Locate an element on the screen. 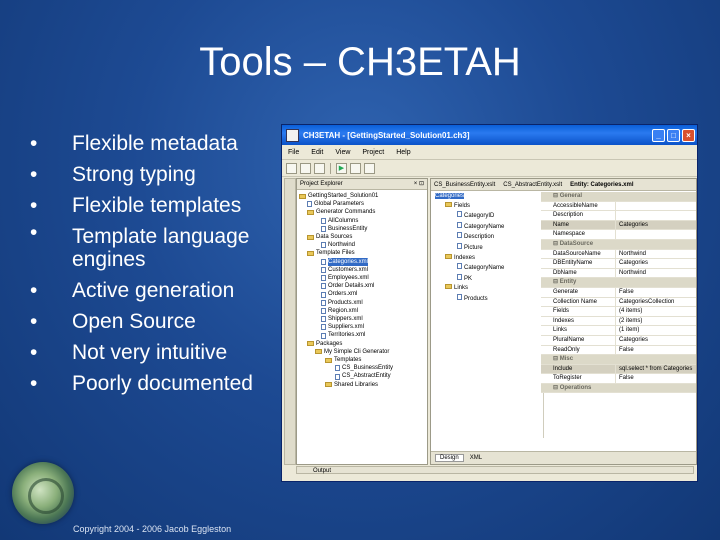 The width and height of the screenshot is (720, 540). tree-node: AllColumns is located at coordinates (362, 221).